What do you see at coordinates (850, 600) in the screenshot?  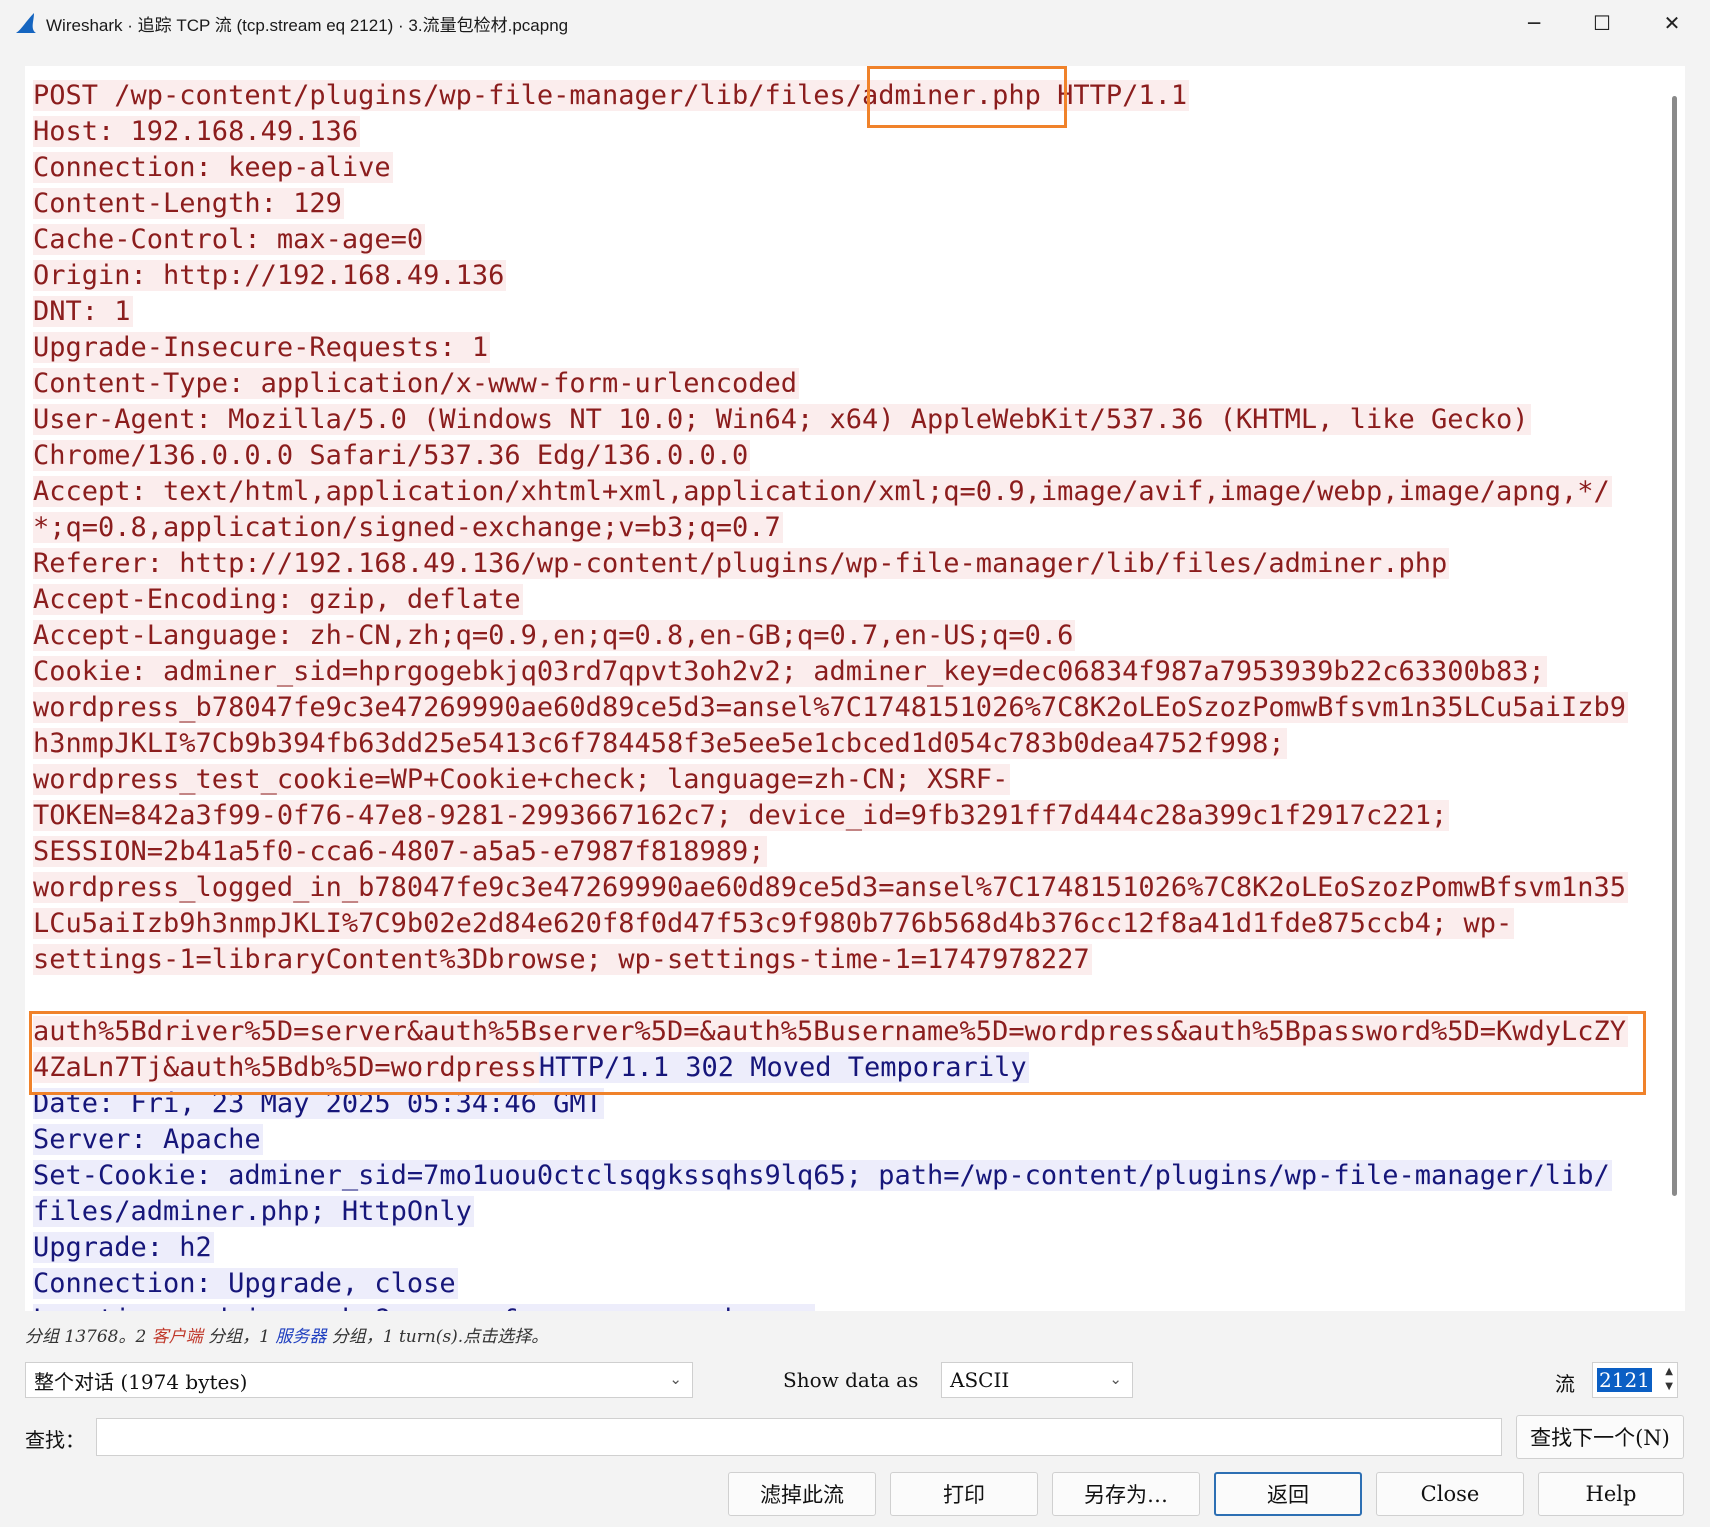 I see `client-line: Accept-Encoding: gzip, deflate` at bounding box center [850, 600].